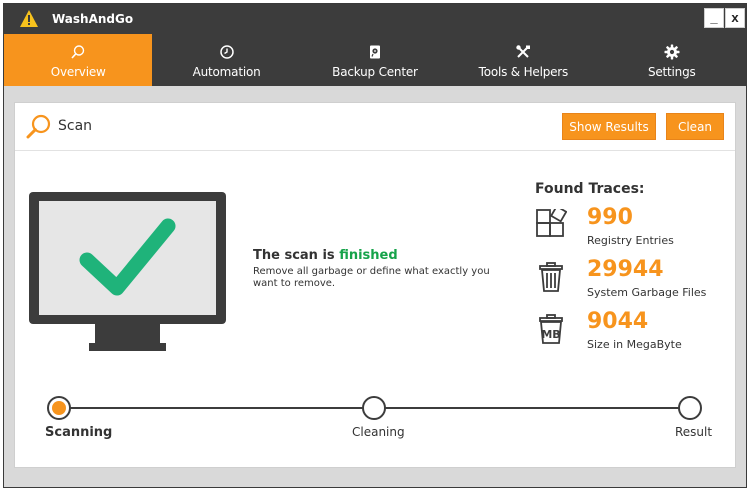 This screenshot has height=491, width=750. I want to click on step-cleaning-label: Cleaning, so click(378, 432).